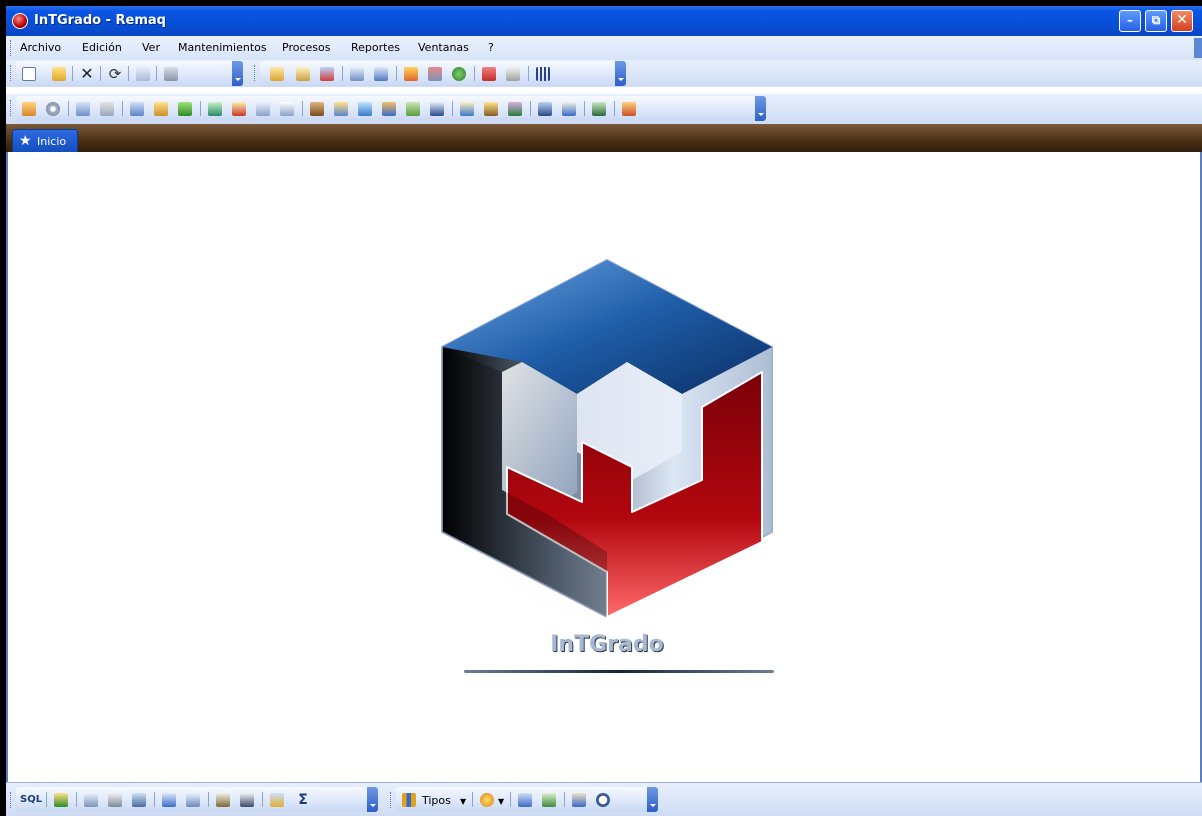 The image size is (1202, 816). What do you see at coordinates (604, 21) in the screenshot?
I see `title-bar: InTGrado - Remaq – ⧉ ✕` at bounding box center [604, 21].